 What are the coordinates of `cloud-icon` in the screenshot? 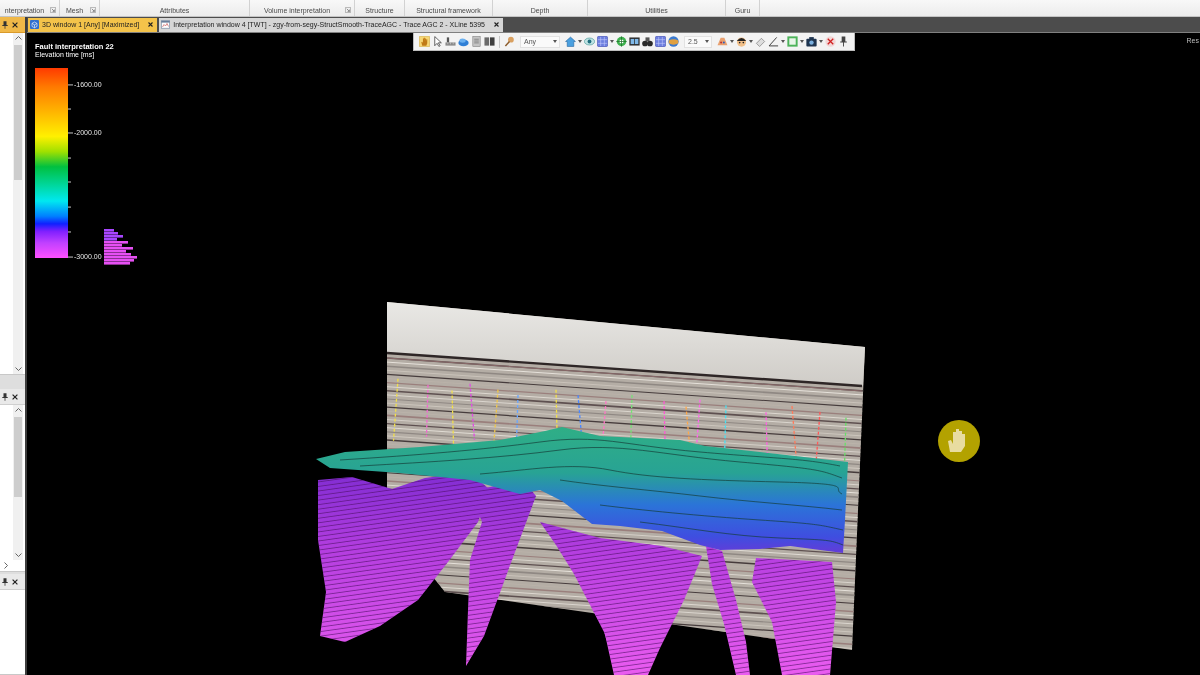 It's located at (463, 41).